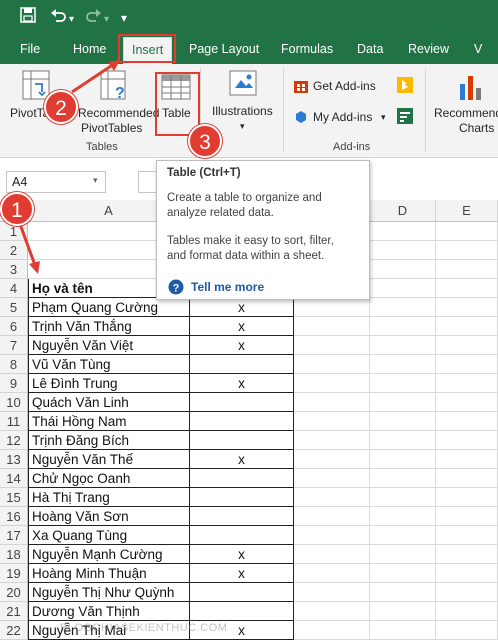 The width and height of the screenshot is (498, 642). I want to click on callout-marker-2: 2, so click(61, 107).